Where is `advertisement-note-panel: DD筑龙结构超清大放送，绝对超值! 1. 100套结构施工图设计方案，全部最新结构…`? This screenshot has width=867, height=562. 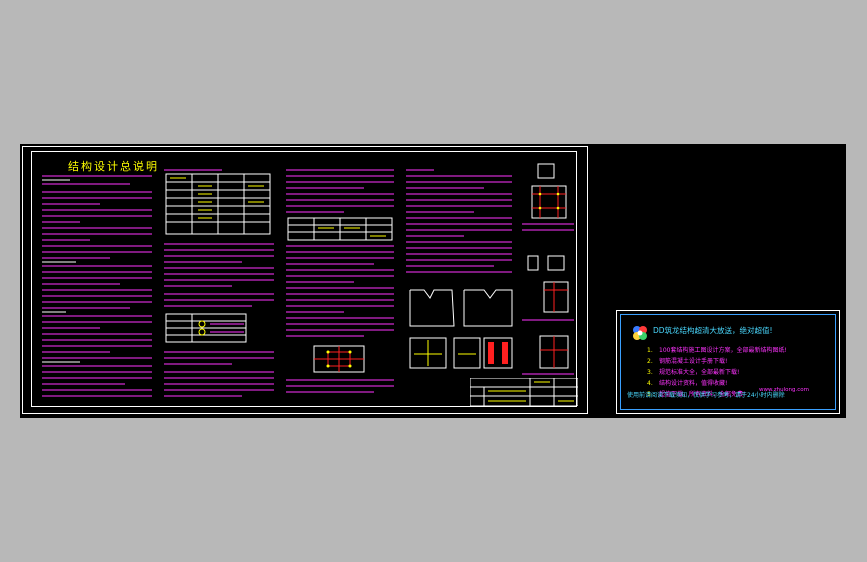 advertisement-note-panel: DD筑龙结构超清大放送，绝对超值! 1. 100套结构施工图设计方案，全部最新结构… is located at coordinates (728, 362).